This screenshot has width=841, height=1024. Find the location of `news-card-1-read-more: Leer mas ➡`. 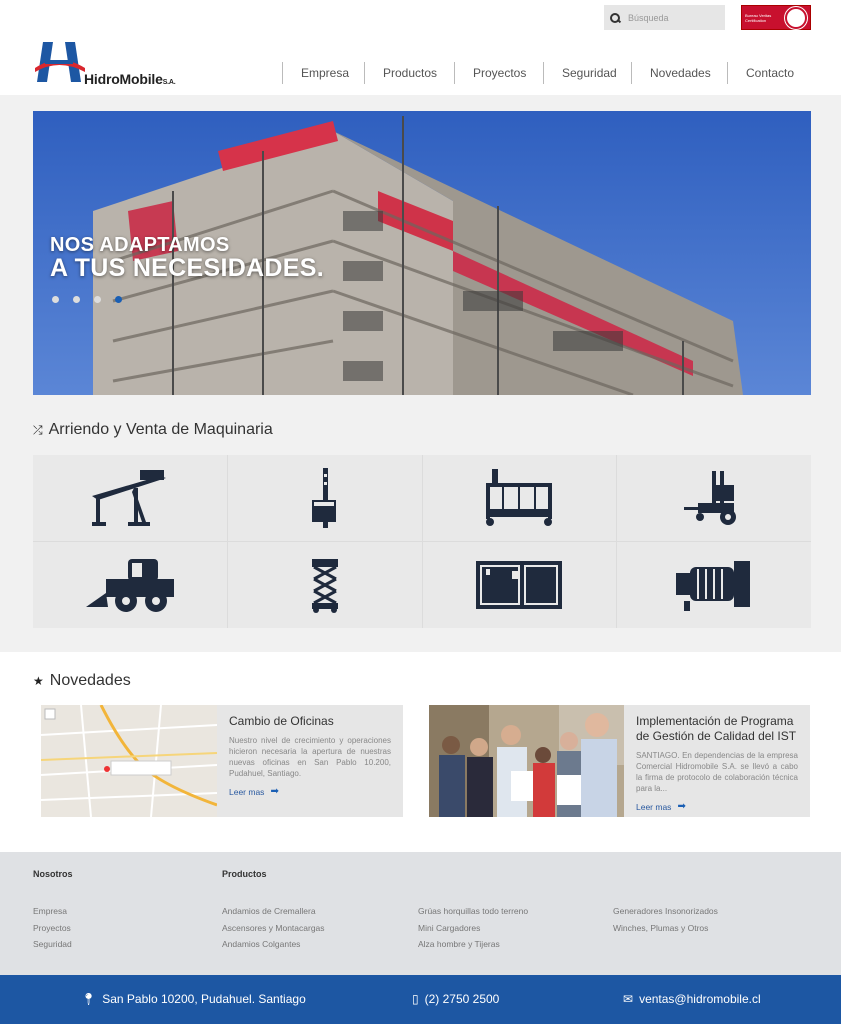

news-card-1-read-more: Leer mas ➡ is located at coordinates (310, 791).